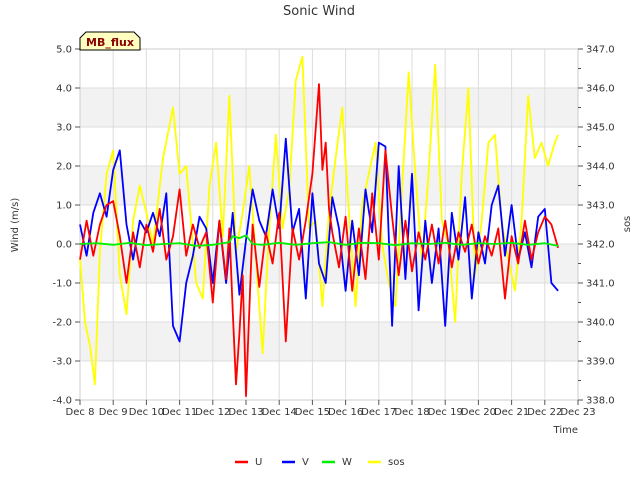 This screenshot has width=640, height=480. Describe the element at coordinates (378, 412) in the screenshot. I see `x-tick-label: Dec 17` at that location.